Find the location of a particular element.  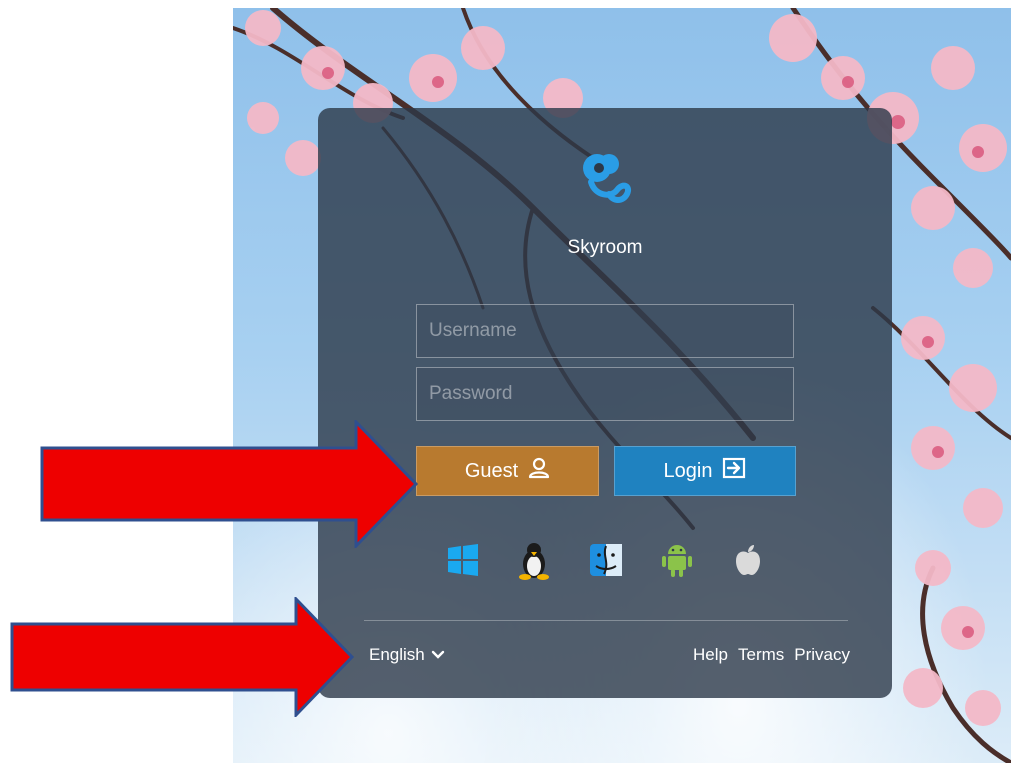

help-link: Help is located at coordinates (710, 655).